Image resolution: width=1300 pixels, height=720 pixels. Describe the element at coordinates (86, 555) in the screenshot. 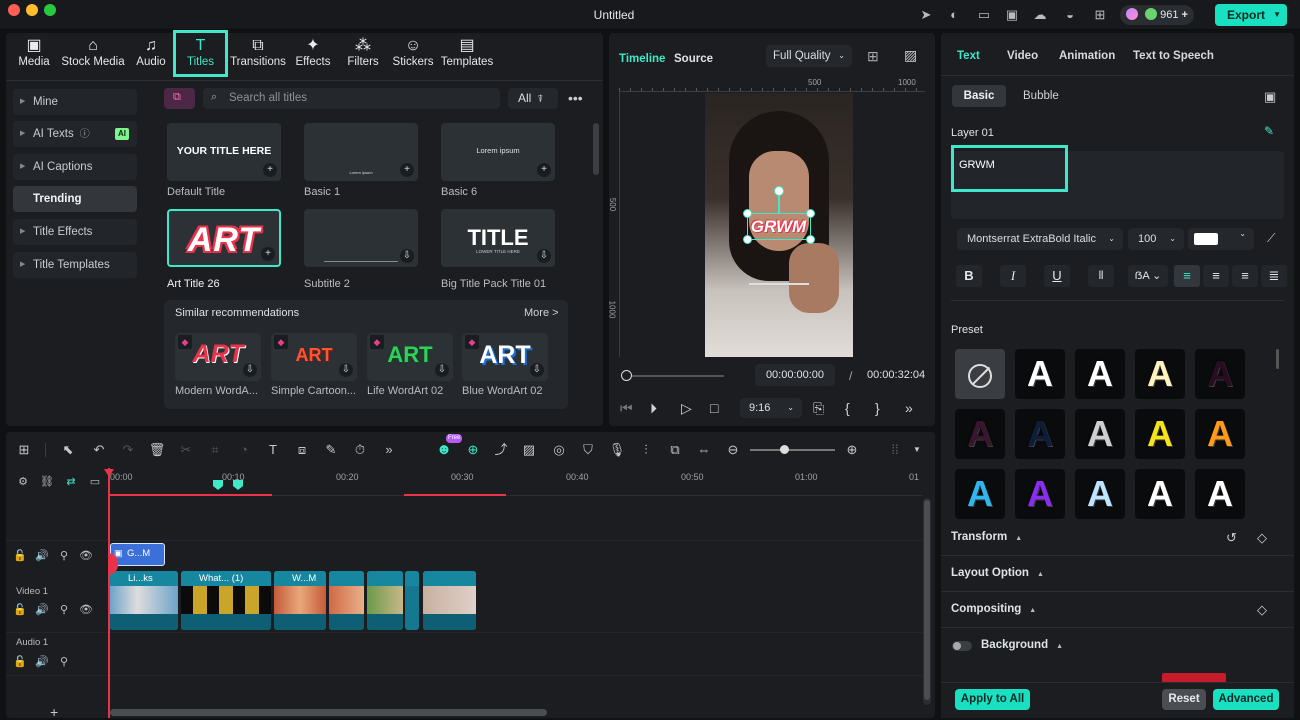

I see `eye-icon: 👁` at that location.